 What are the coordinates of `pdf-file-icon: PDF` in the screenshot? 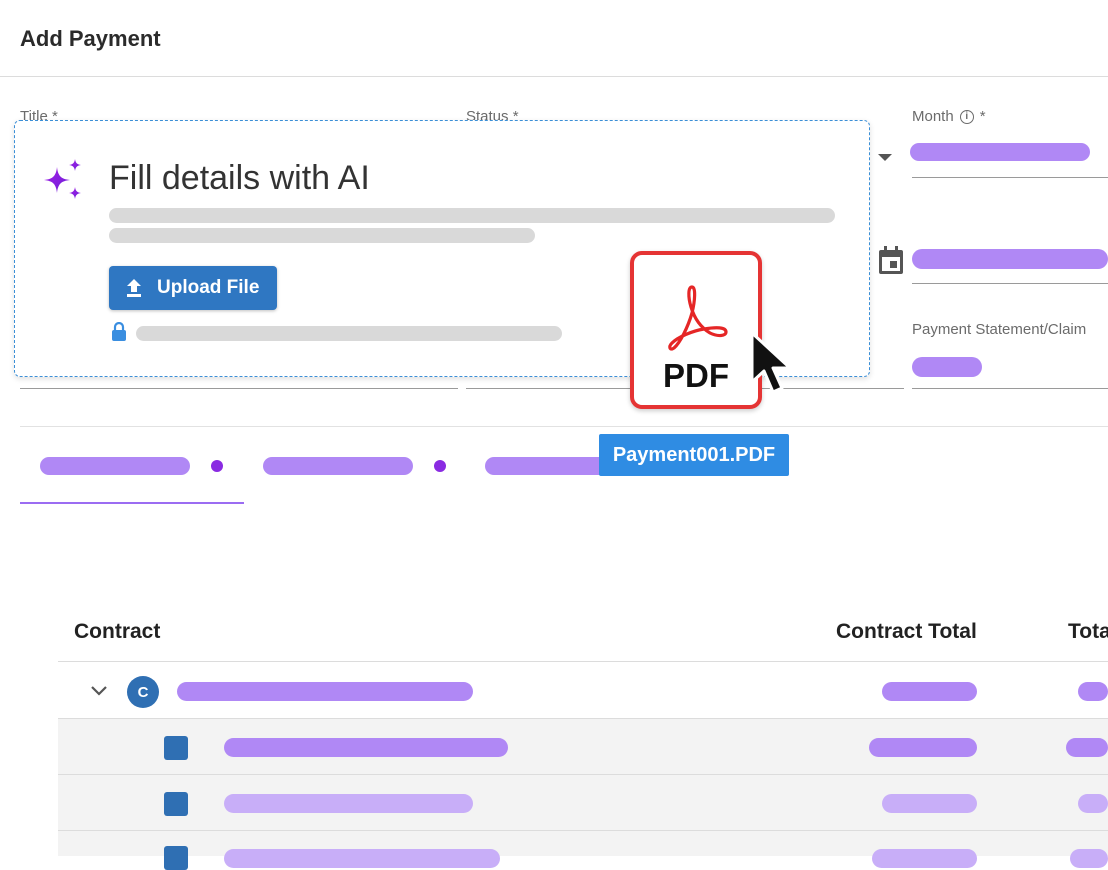 It's located at (696, 330).